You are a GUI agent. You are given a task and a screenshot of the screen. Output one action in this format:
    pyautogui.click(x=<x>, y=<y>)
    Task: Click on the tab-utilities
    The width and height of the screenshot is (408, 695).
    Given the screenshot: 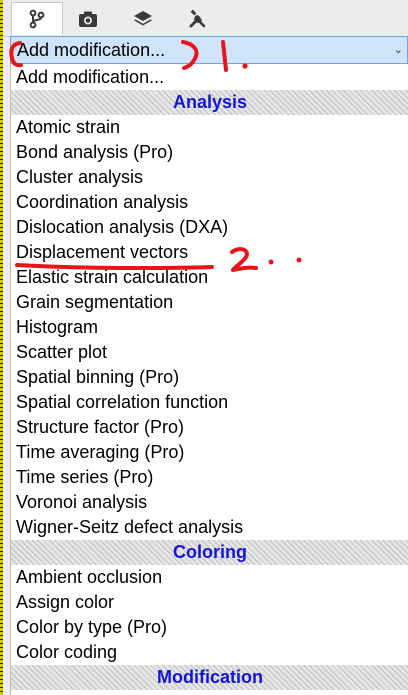 What is the action you would take?
    pyautogui.click(x=198, y=19)
    